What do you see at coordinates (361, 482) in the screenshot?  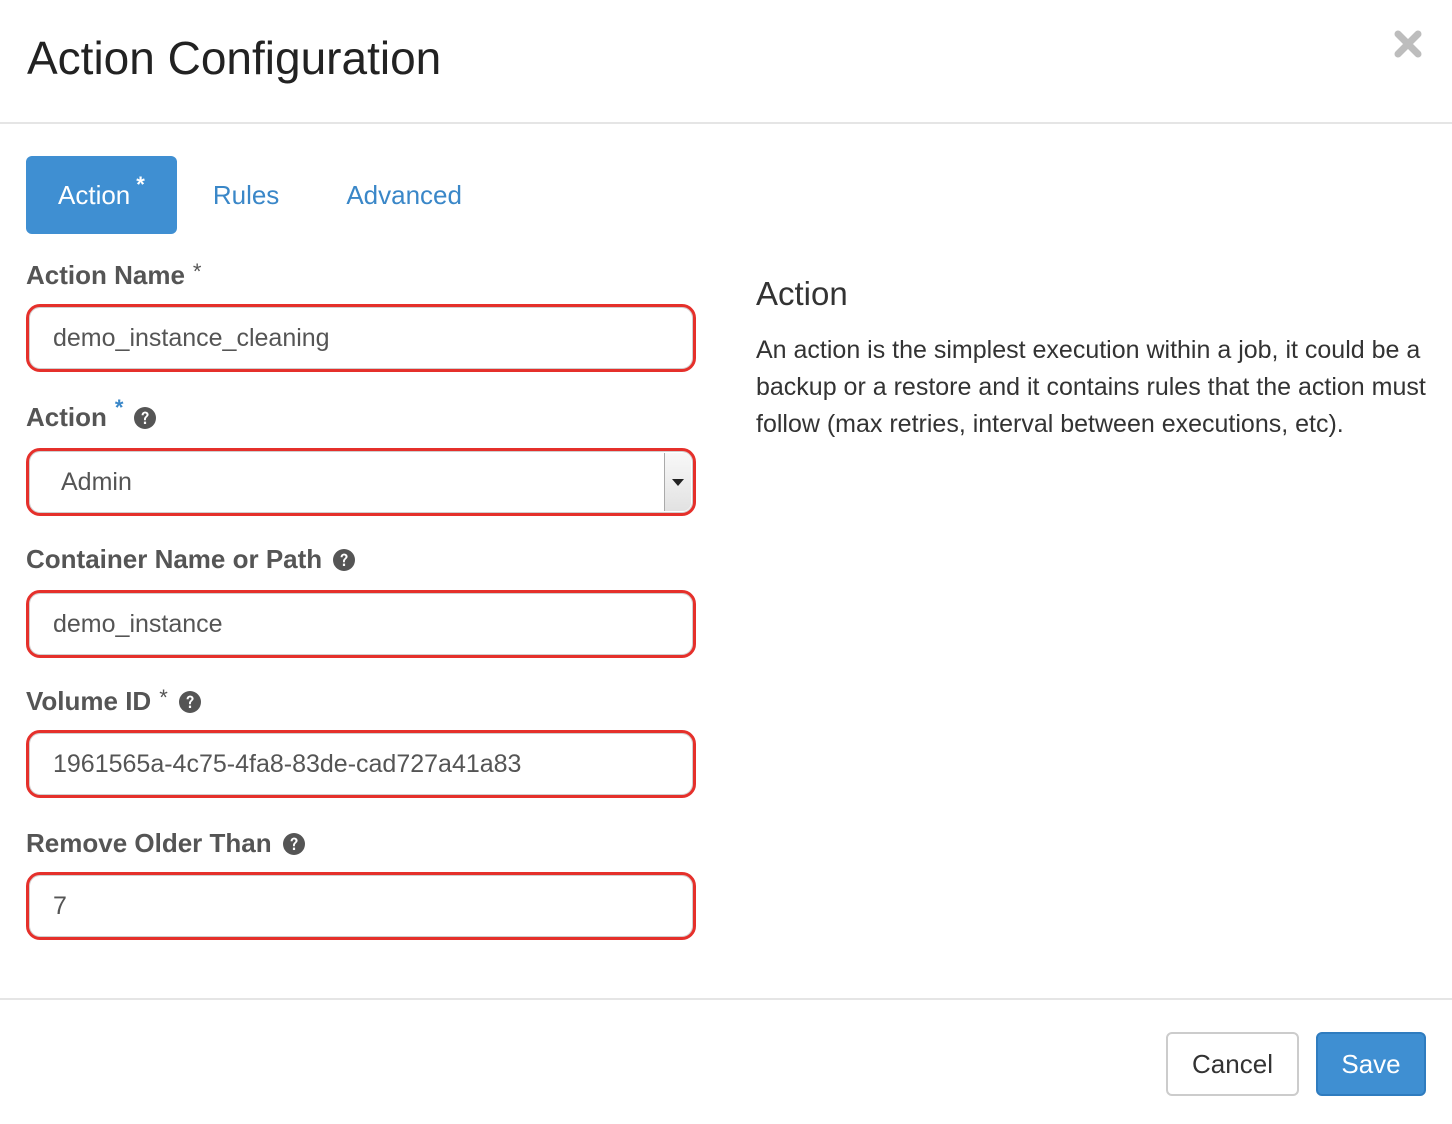 I see `action-select: Admin` at bounding box center [361, 482].